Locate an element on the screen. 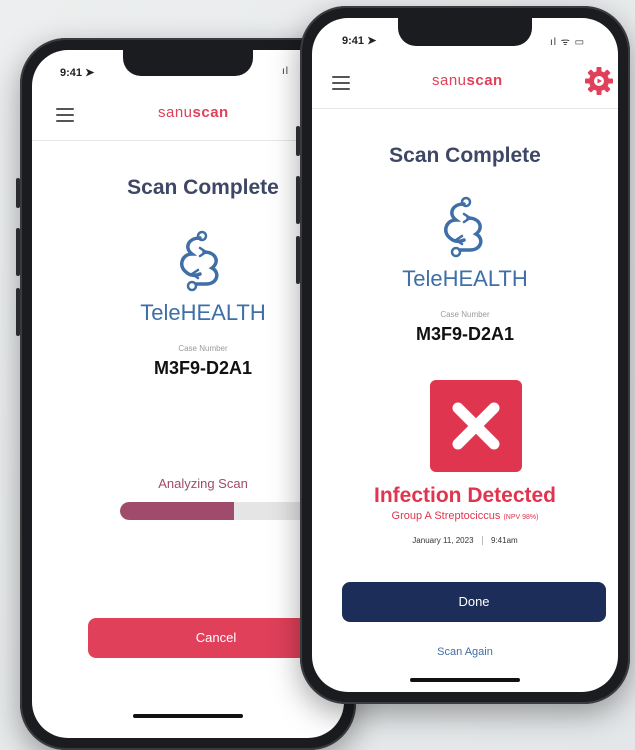  page-title: Scan Complete is located at coordinates (465, 155).